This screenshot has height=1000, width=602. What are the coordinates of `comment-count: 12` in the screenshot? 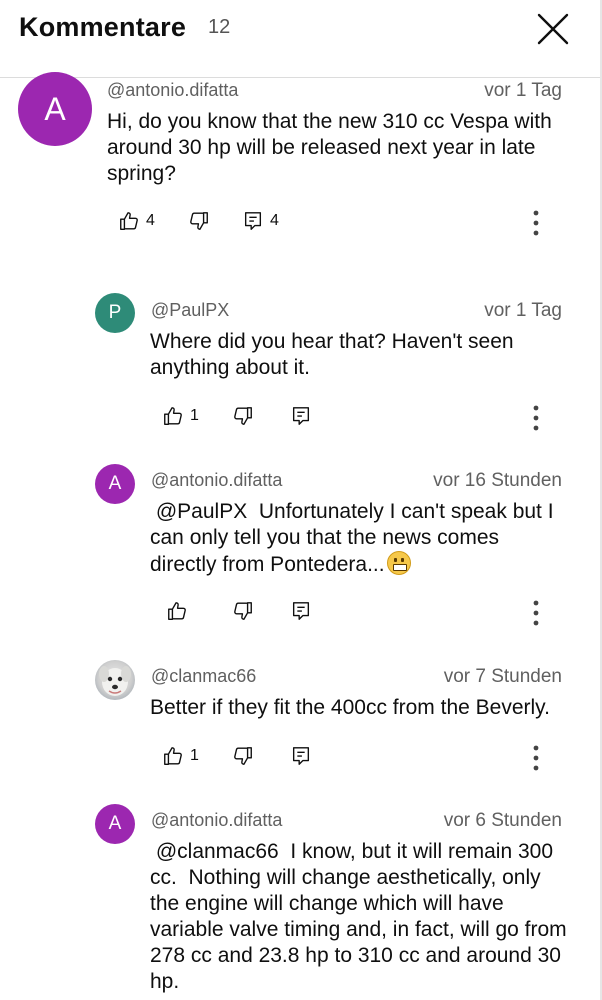 It's located at (219, 27).